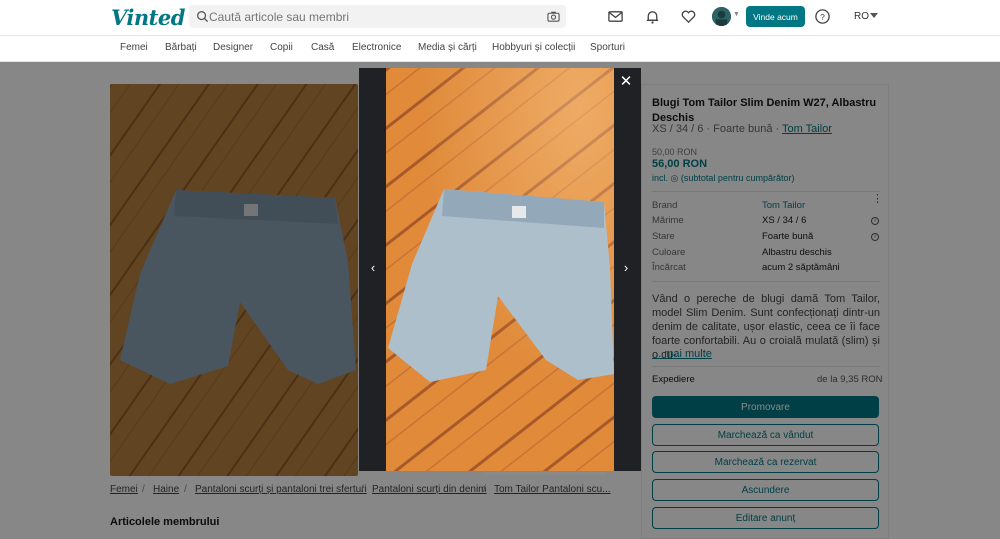 This screenshot has height=539, width=1000. I want to click on heart-icon, so click(688, 16).